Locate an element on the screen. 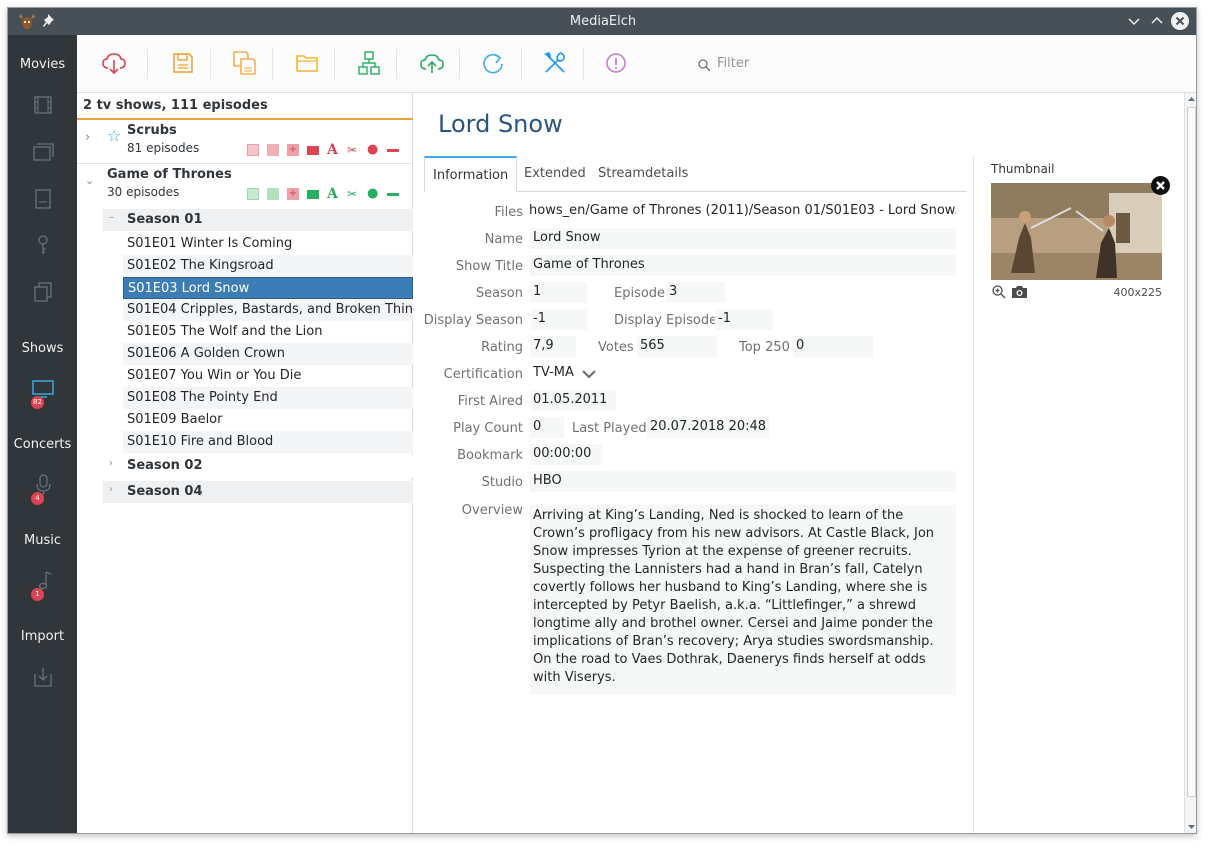 The image size is (1210, 847). book-icon is located at coordinates (43, 199).